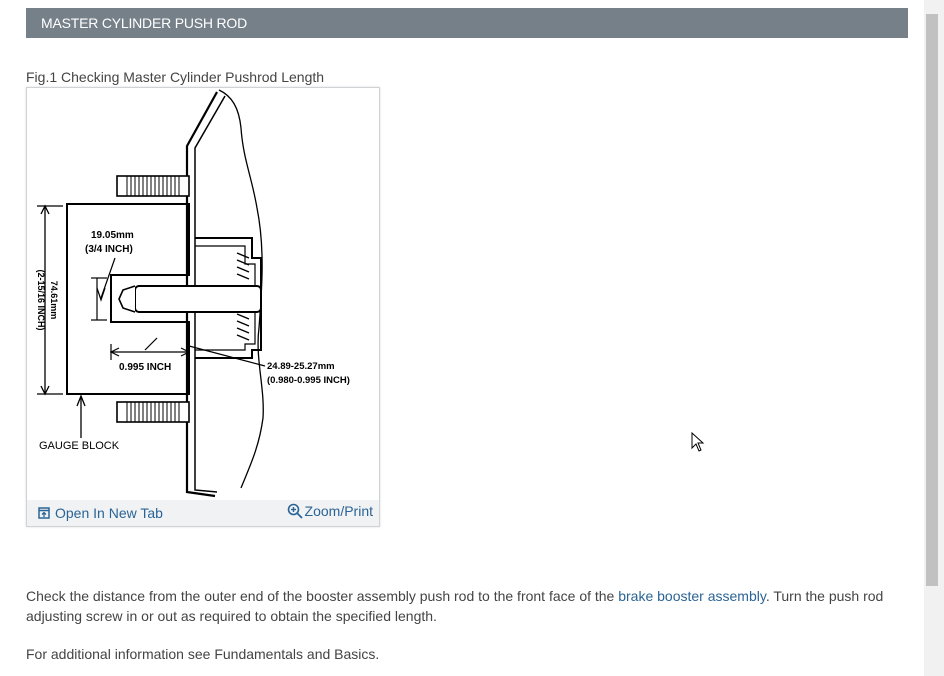 The image size is (944, 676). I want to click on open-in-new-tab-link: Open In New Tab, so click(100, 513).